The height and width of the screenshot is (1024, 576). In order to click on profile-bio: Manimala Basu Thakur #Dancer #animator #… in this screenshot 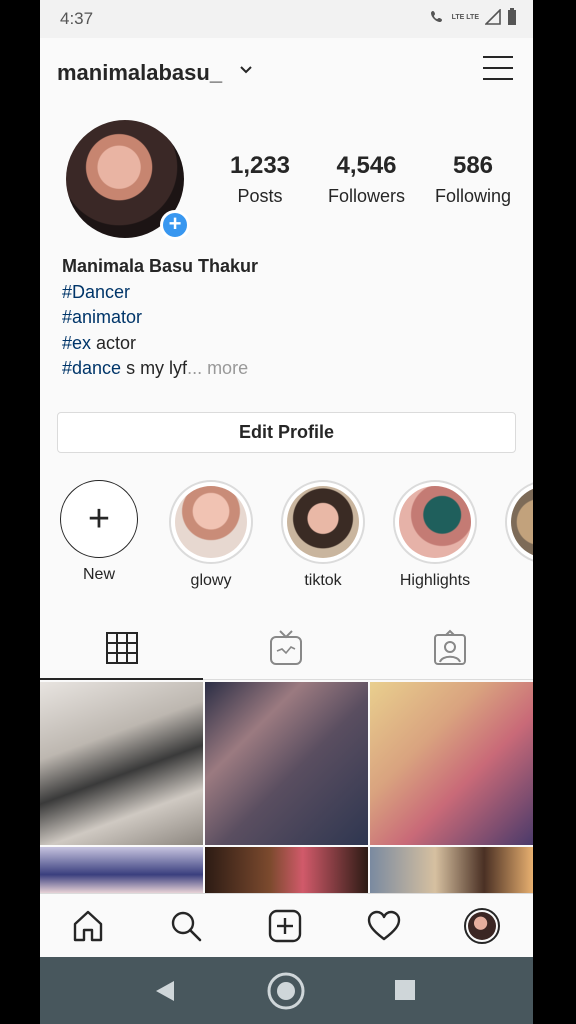, I will do `click(160, 318)`.